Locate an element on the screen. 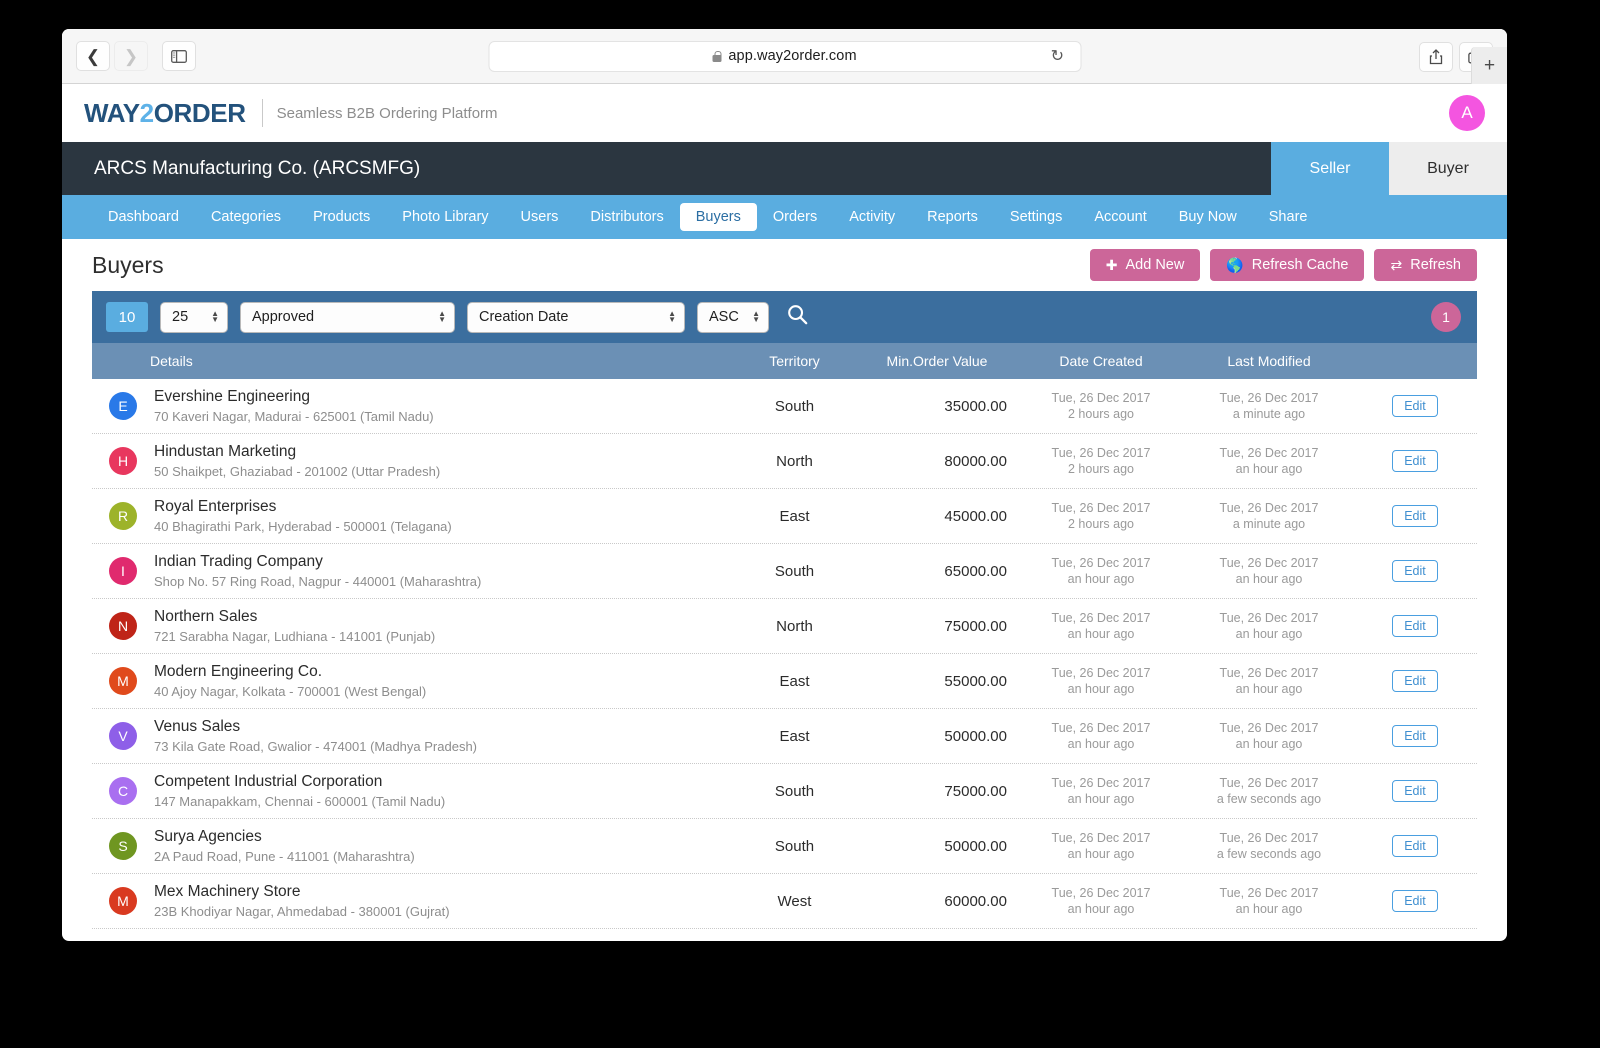  back-button: ❮ is located at coordinates (93, 56).